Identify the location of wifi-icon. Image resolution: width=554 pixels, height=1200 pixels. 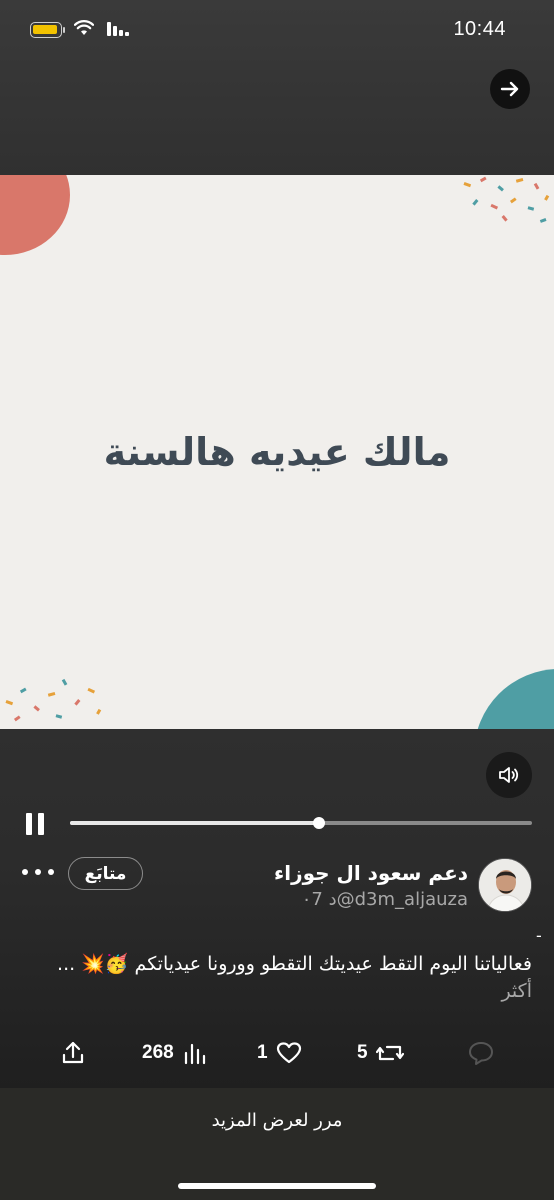
(84, 27).